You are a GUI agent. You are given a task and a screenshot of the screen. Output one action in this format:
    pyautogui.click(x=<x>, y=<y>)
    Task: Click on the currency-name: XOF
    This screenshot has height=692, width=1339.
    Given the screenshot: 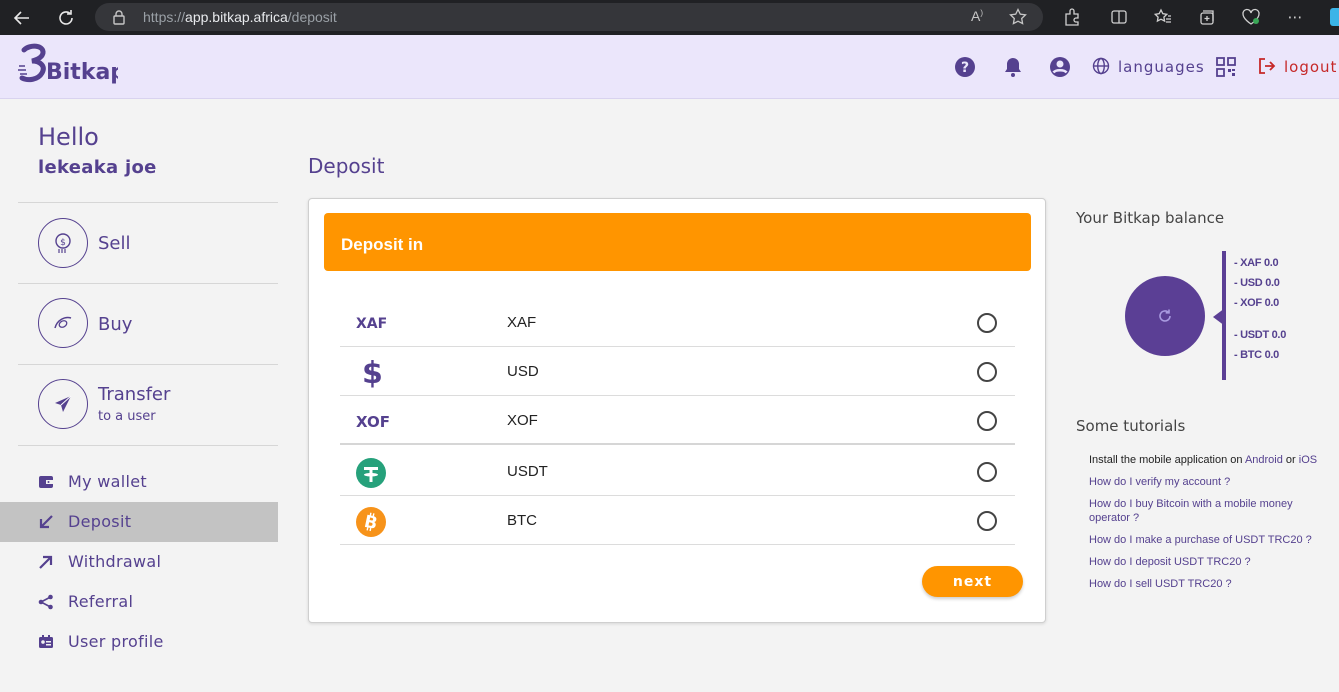 What is the action you would take?
    pyautogui.click(x=522, y=420)
    